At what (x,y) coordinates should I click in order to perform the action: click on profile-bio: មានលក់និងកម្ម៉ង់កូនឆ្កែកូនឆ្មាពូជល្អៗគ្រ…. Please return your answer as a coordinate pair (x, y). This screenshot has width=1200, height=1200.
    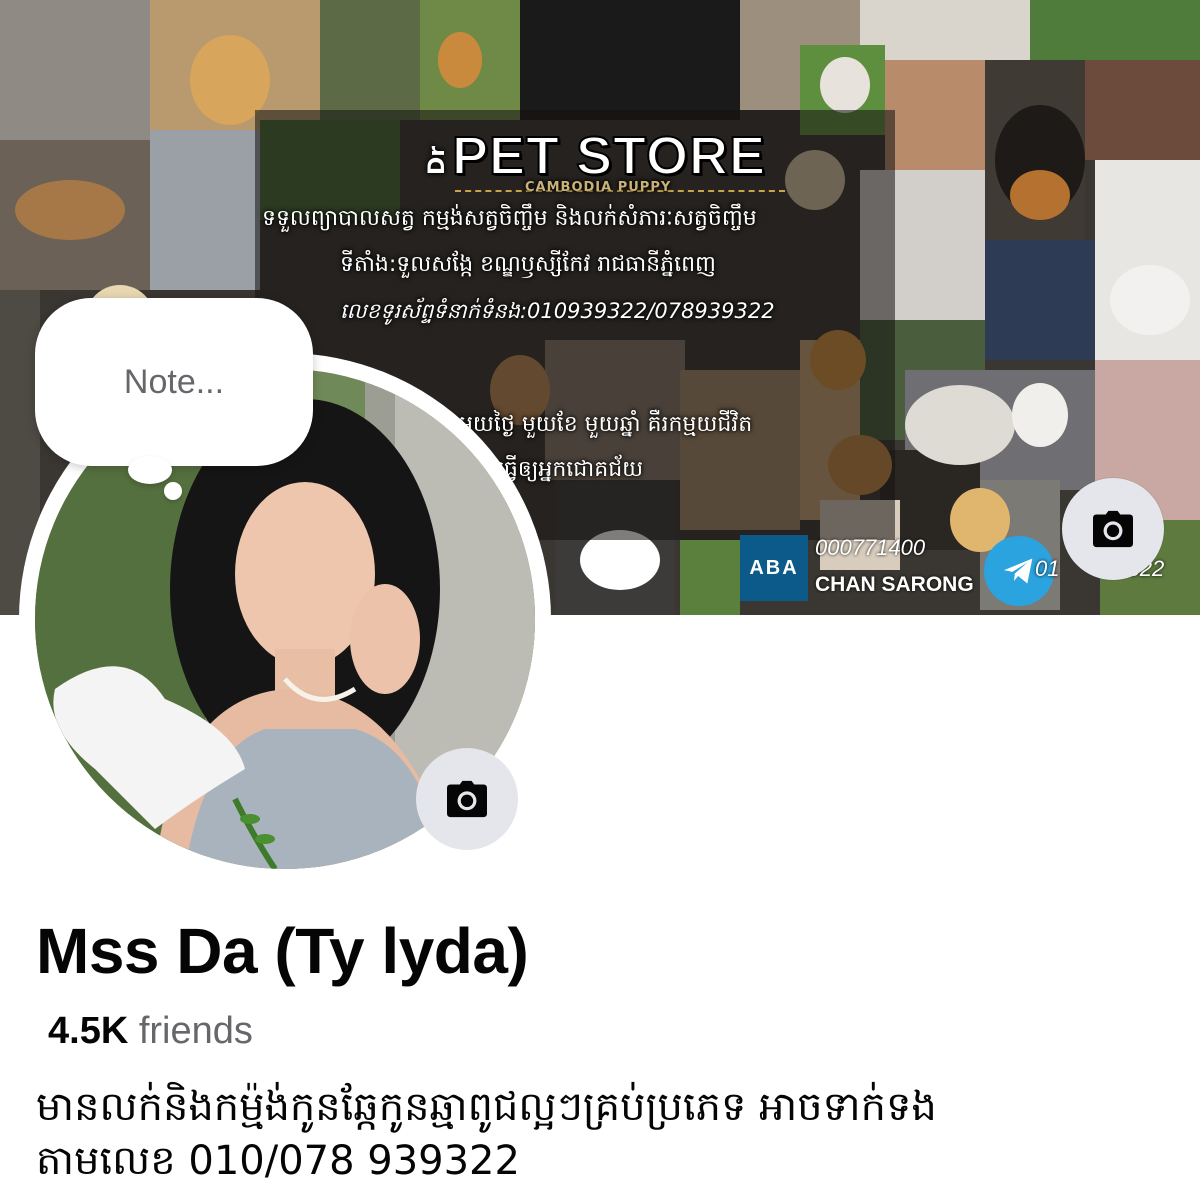
    Looking at the image, I should click on (606, 1134).